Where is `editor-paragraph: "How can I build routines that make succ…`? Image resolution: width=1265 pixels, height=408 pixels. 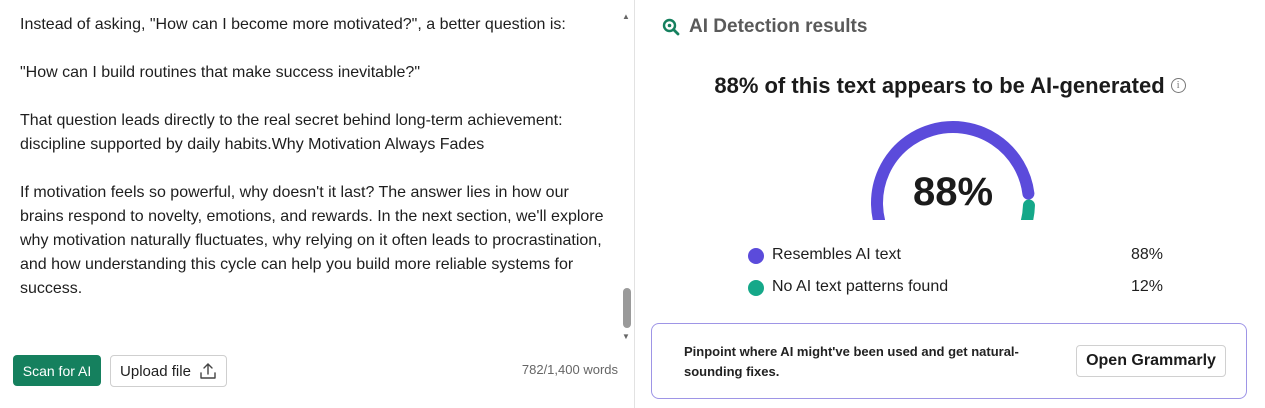
editor-paragraph: "How can I build routines that make succ… is located at coordinates (220, 72).